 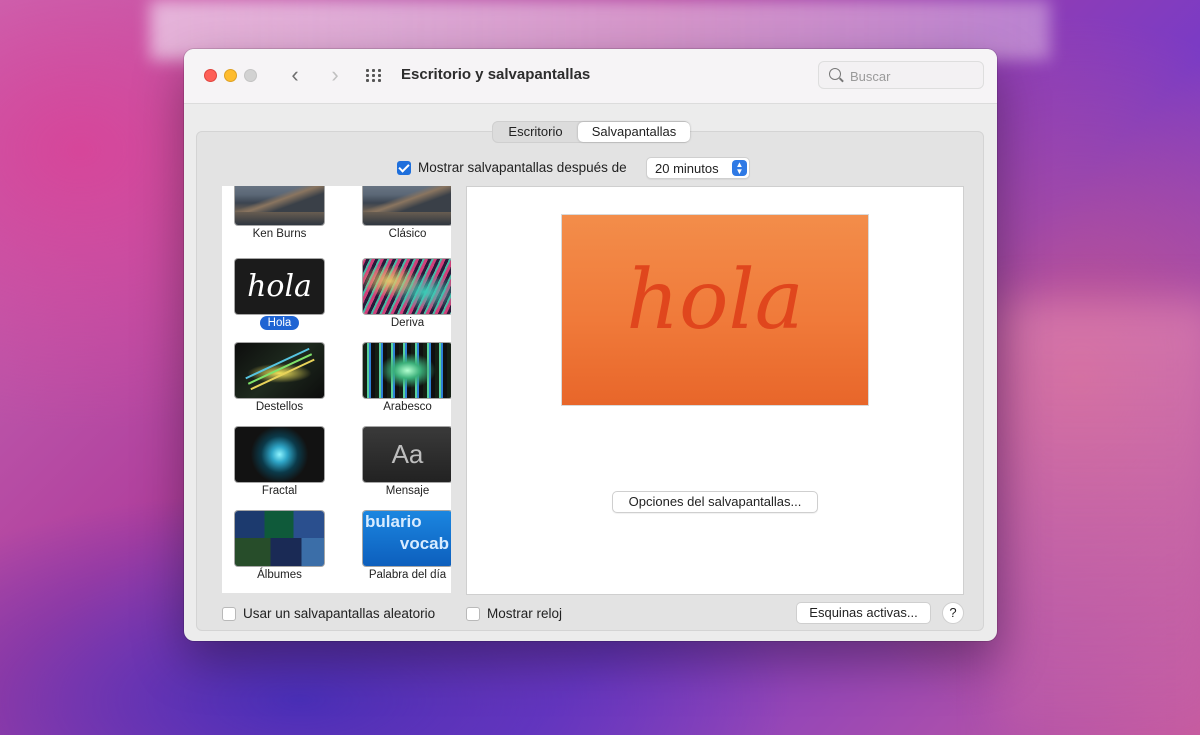 What do you see at coordinates (535, 132) in the screenshot?
I see `tab-escritorio: Escritorio` at bounding box center [535, 132].